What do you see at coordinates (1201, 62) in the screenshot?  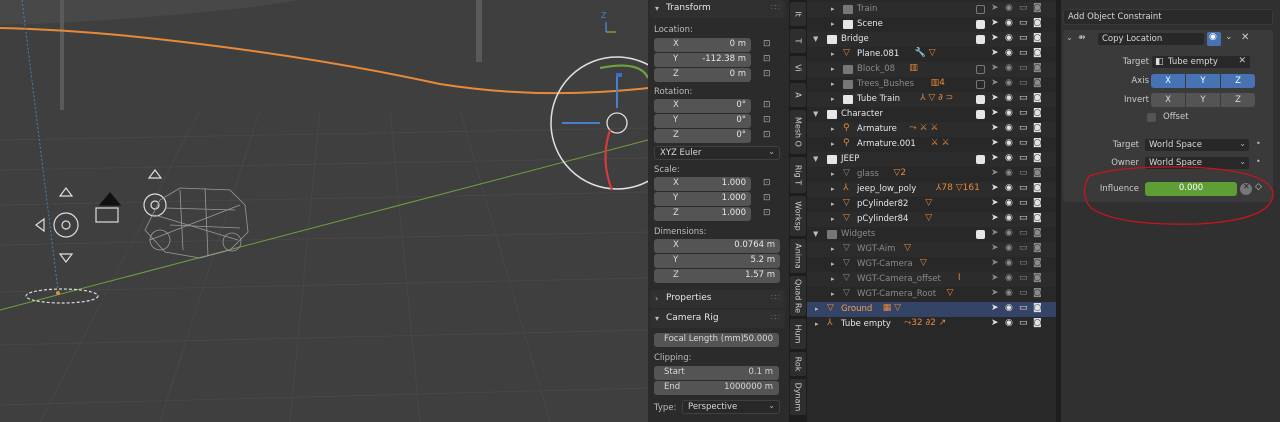 I see `target-field: ◧ Tube empty ✕` at bounding box center [1201, 62].